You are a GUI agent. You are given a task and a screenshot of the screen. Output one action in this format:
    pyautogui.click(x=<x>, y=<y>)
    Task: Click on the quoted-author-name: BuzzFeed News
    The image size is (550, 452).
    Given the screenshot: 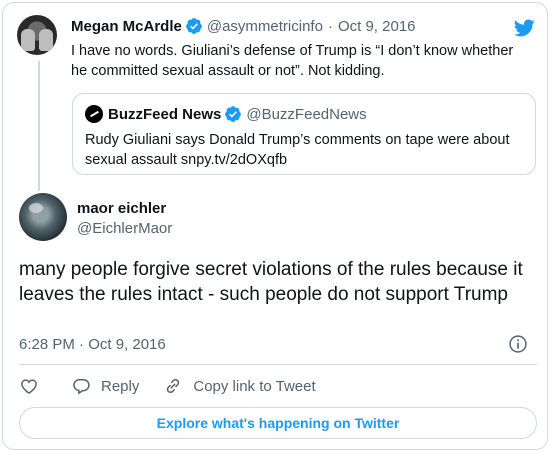 What is the action you would take?
    pyautogui.click(x=165, y=114)
    